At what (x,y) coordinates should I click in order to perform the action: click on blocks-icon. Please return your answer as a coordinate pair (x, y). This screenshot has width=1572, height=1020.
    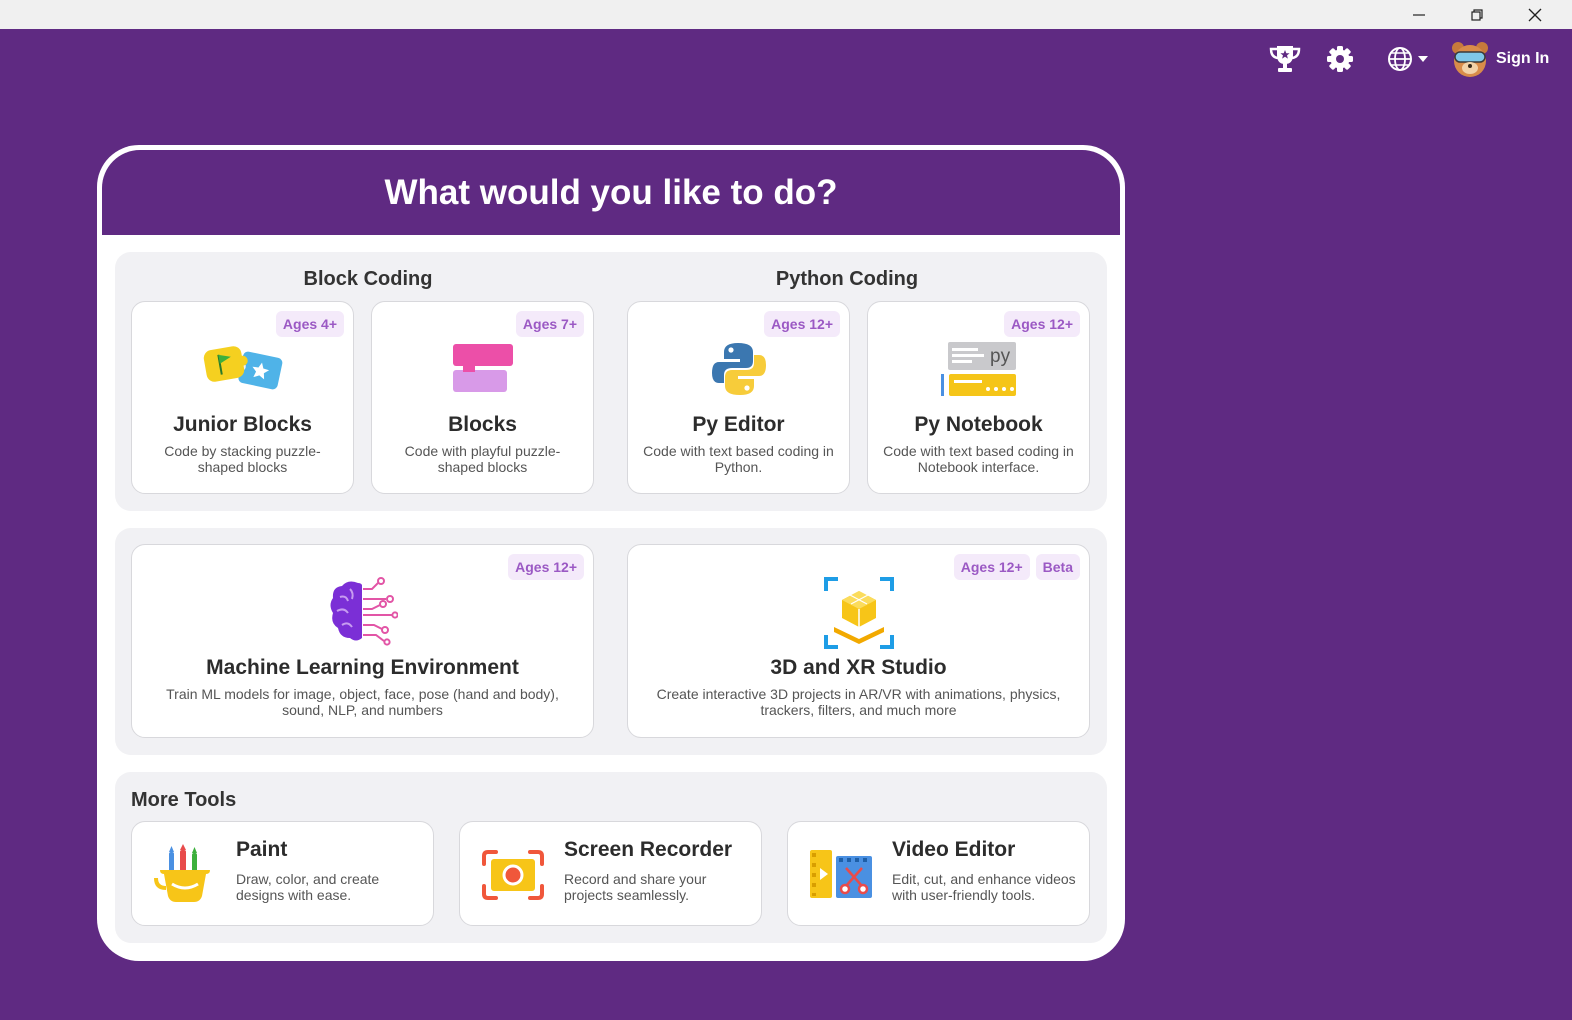
    Looking at the image, I should click on (482, 368).